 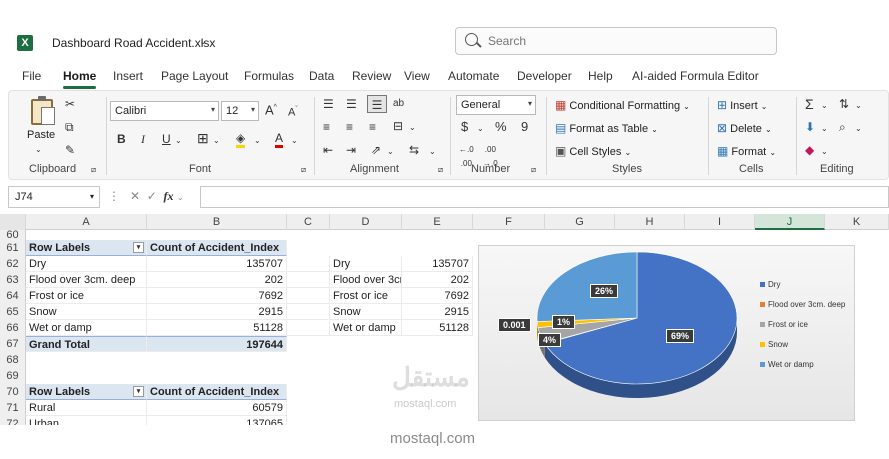 I want to click on text-direction-icon: ⇗, so click(x=376, y=150).